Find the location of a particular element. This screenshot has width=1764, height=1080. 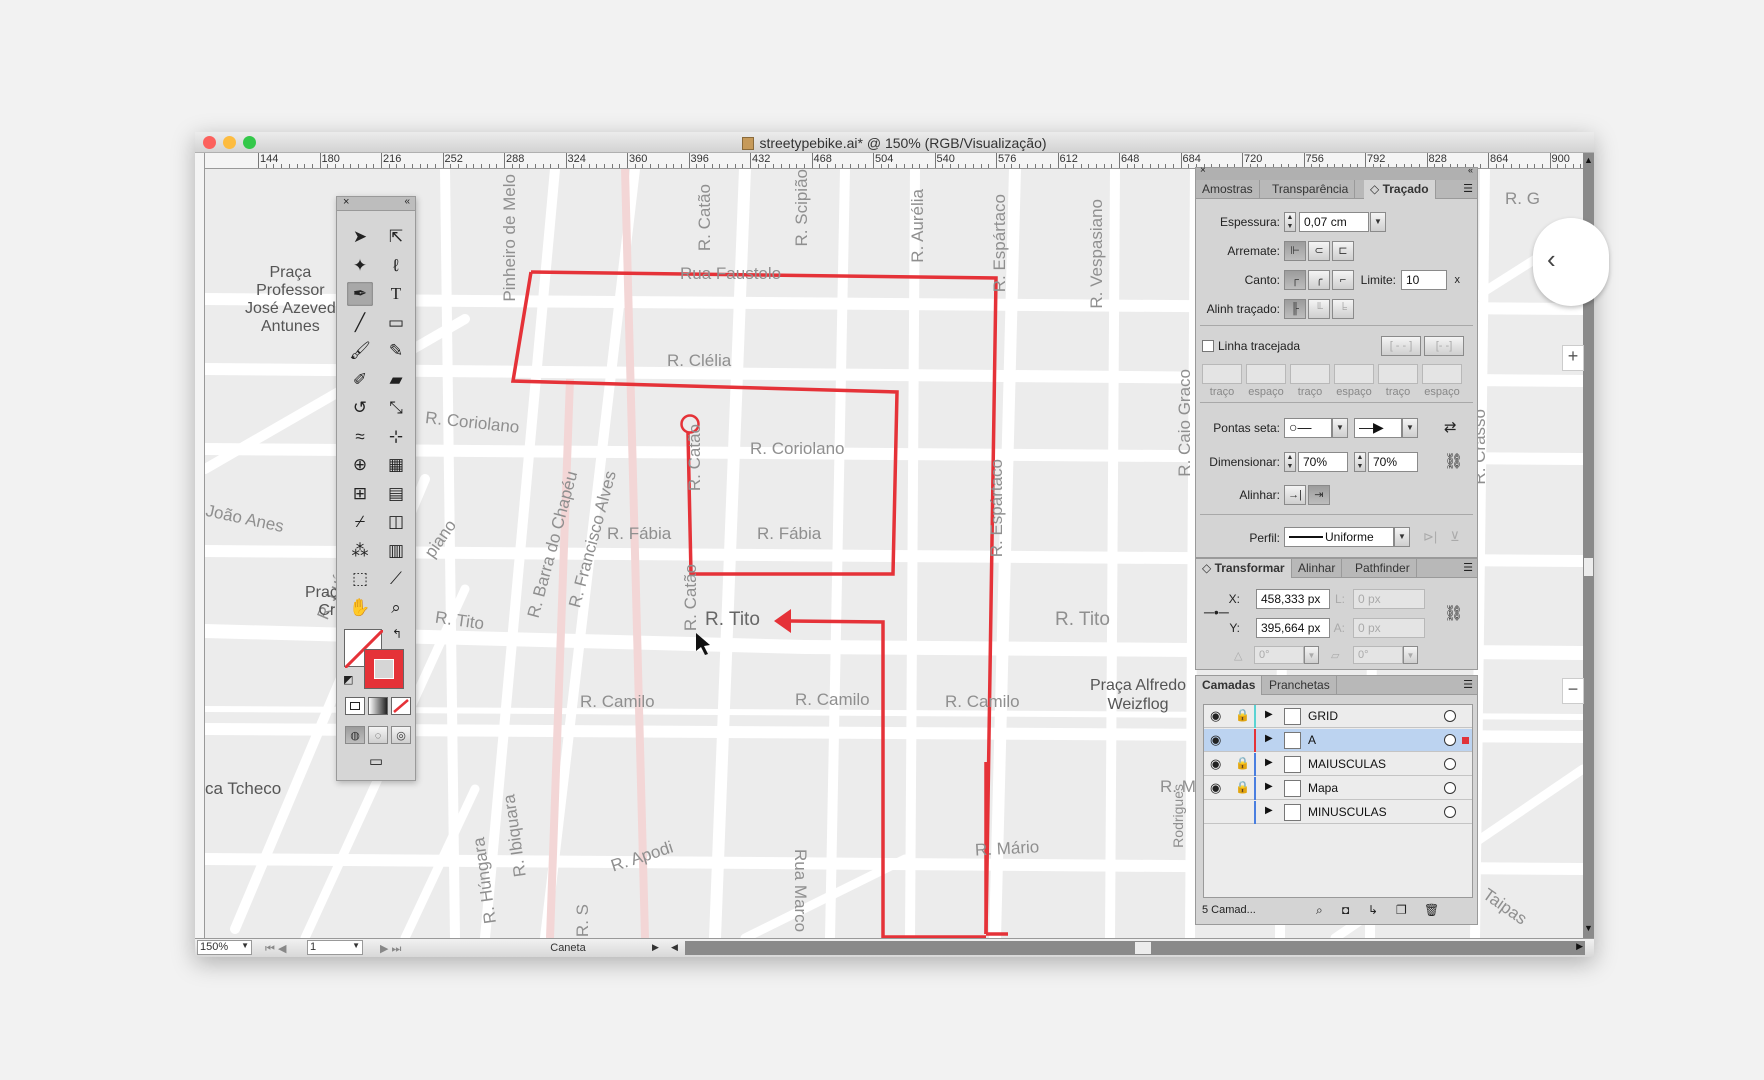

stroke-swatch is located at coordinates (384, 669).